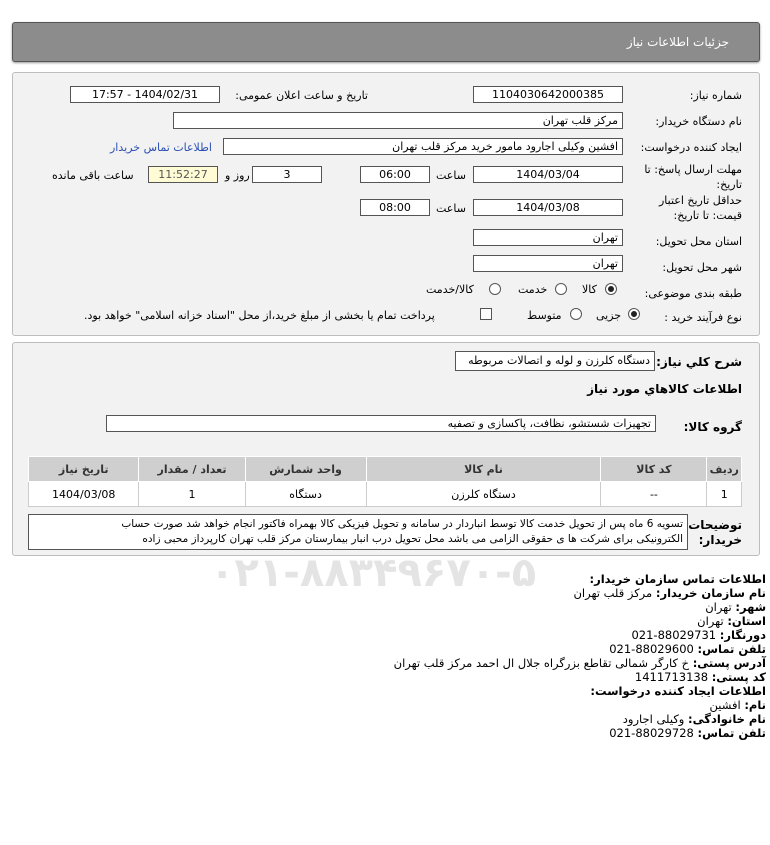 This screenshot has width=770, height=845. I want to click on contact-phone-label: تلفن تماس:, so click(731, 649).